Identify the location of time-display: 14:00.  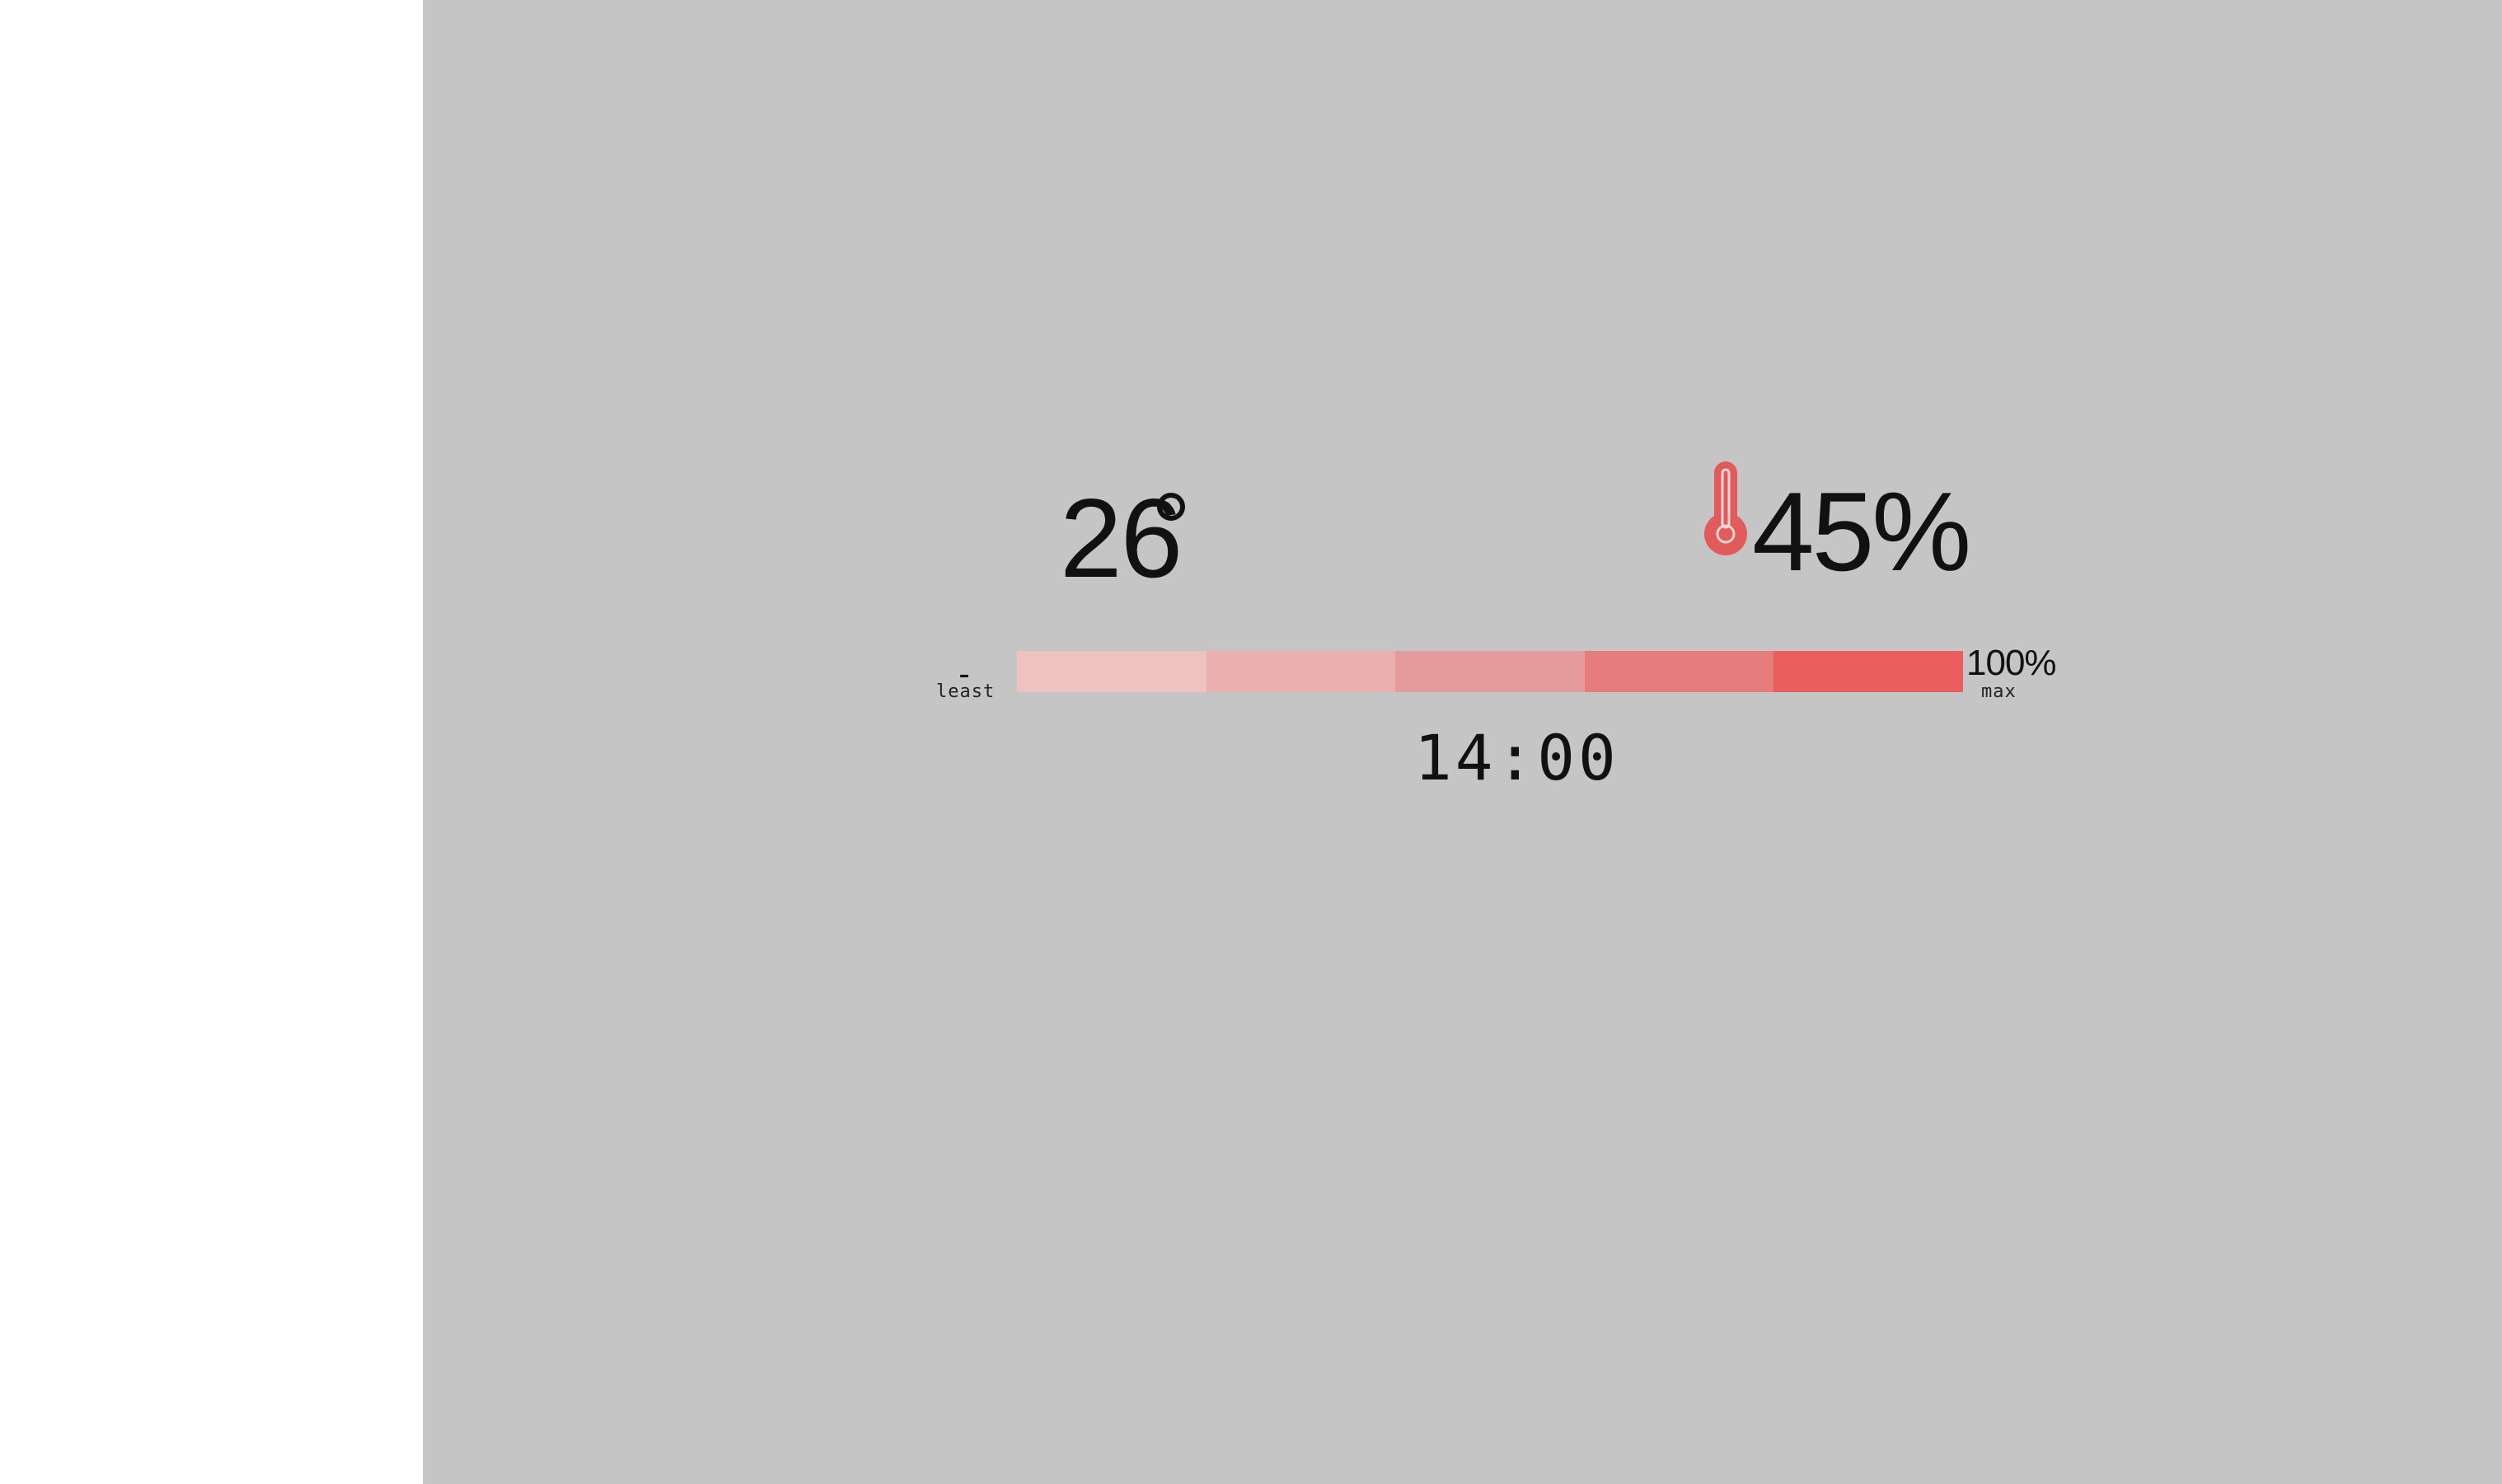
(1516, 758).